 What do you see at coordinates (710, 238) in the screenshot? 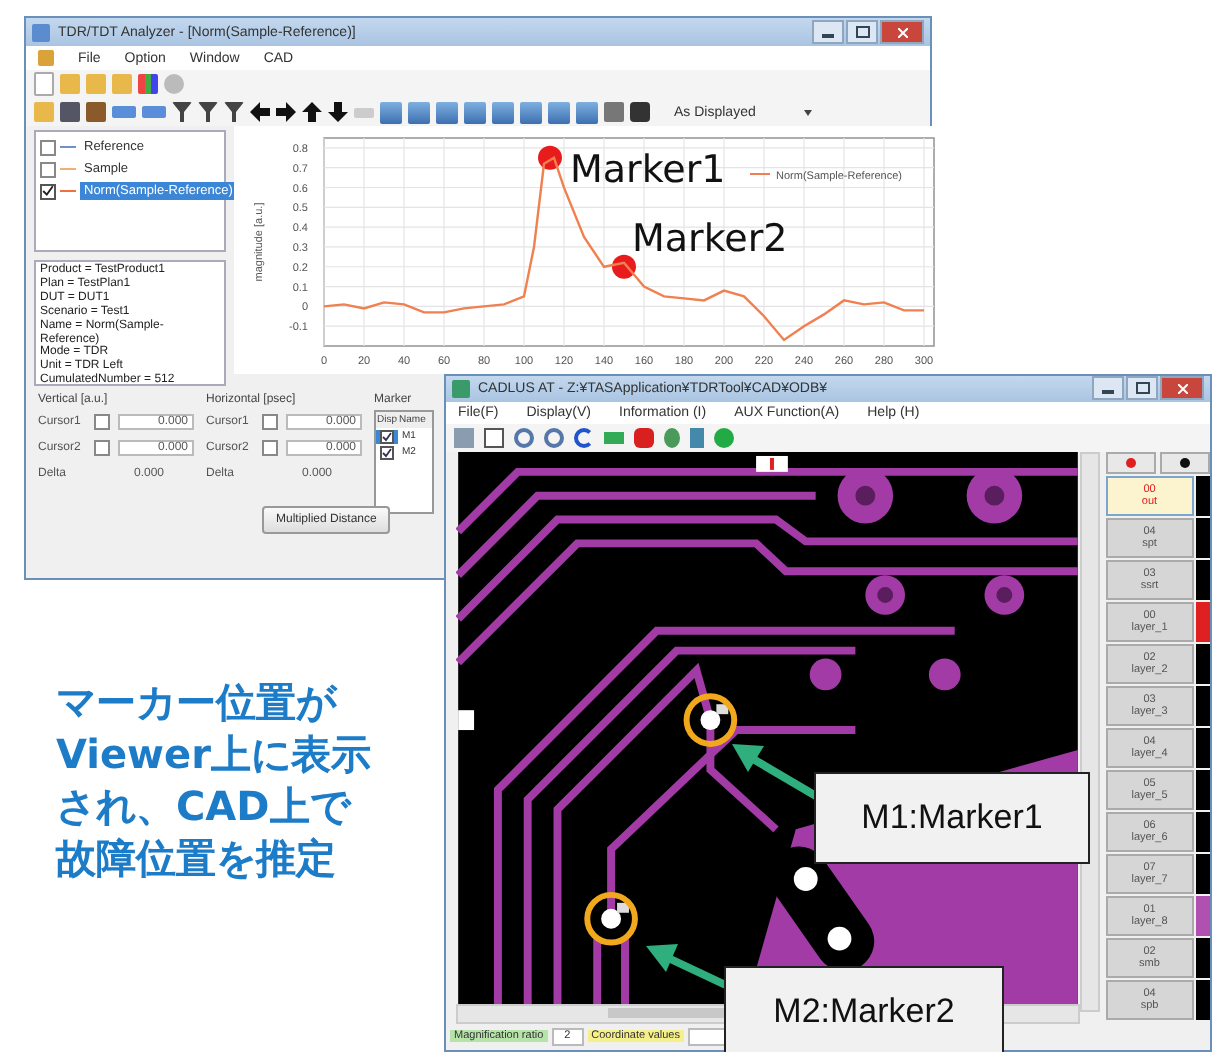
I see `marker-label: Marker2` at bounding box center [710, 238].